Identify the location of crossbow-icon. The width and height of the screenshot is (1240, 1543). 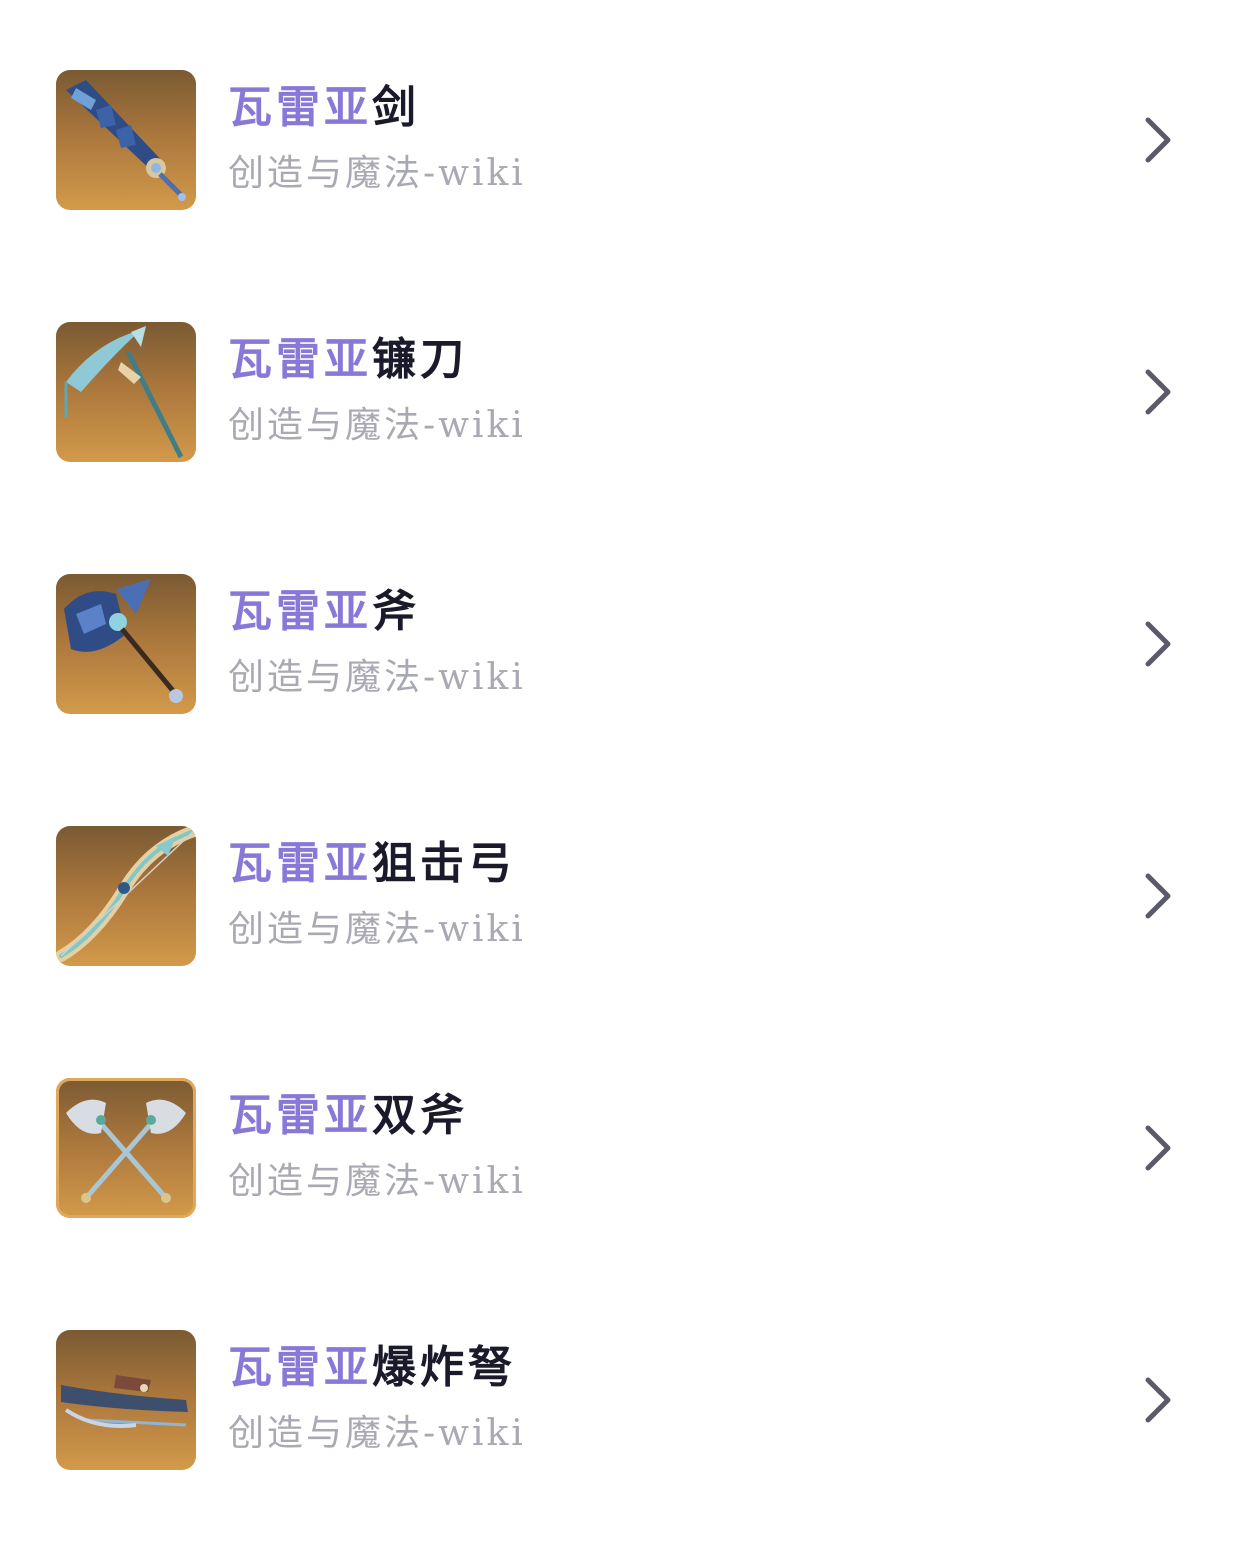
(124, 1401).